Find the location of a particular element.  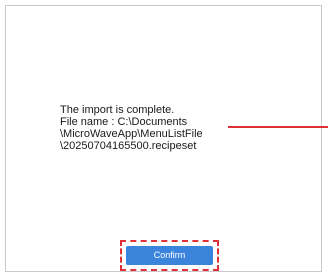

confirm-button: Confirm is located at coordinates (169, 255).